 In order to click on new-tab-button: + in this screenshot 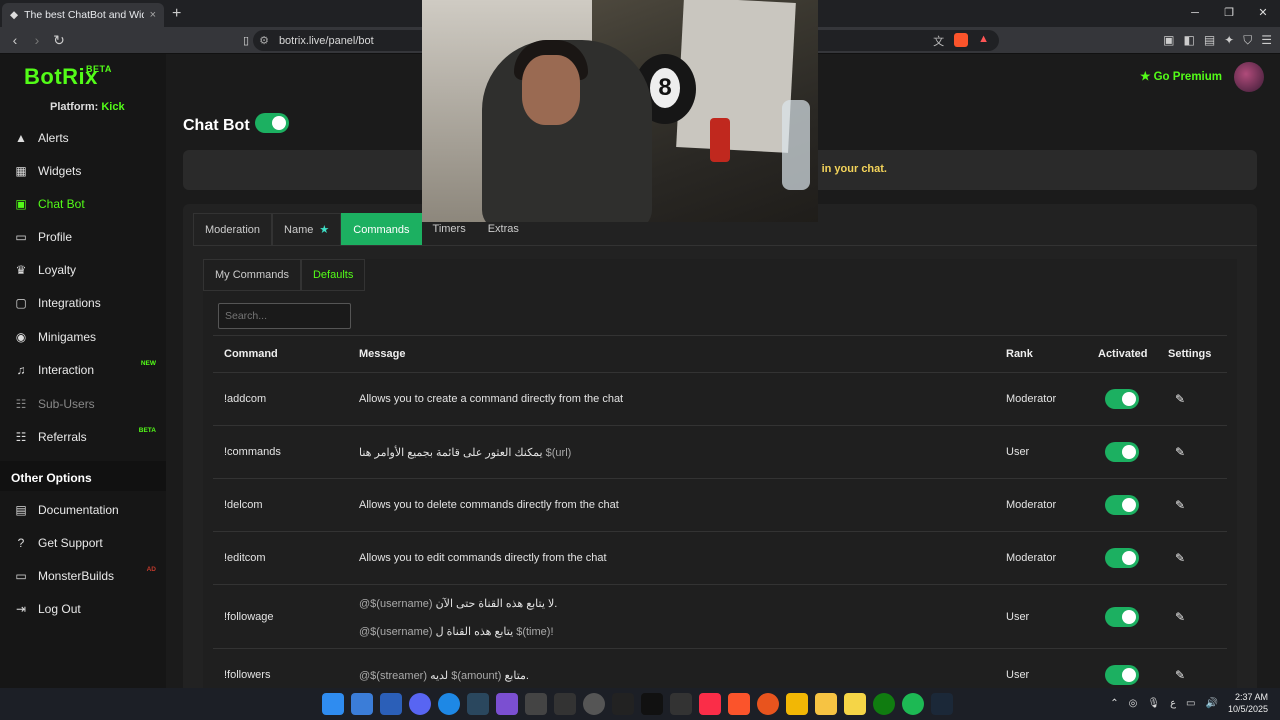, I will do `click(176, 14)`.